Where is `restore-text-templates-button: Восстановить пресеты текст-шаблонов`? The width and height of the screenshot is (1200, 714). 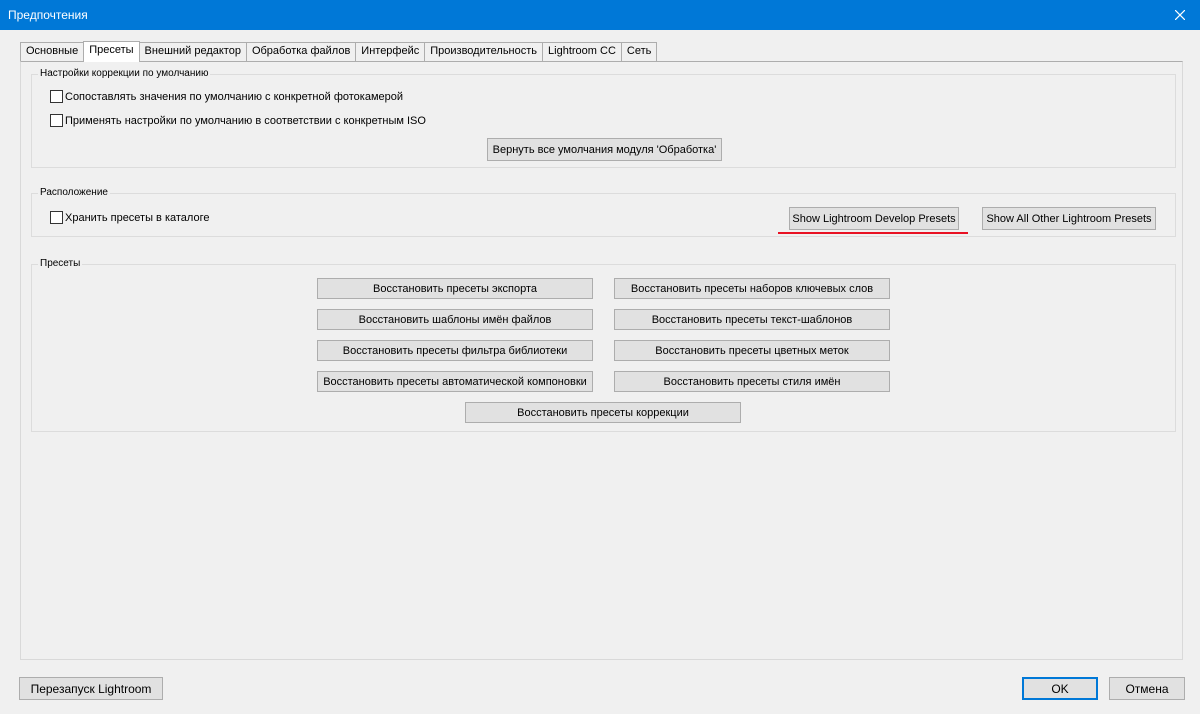
restore-text-templates-button: Восстановить пресеты текст-шаблонов is located at coordinates (752, 319).